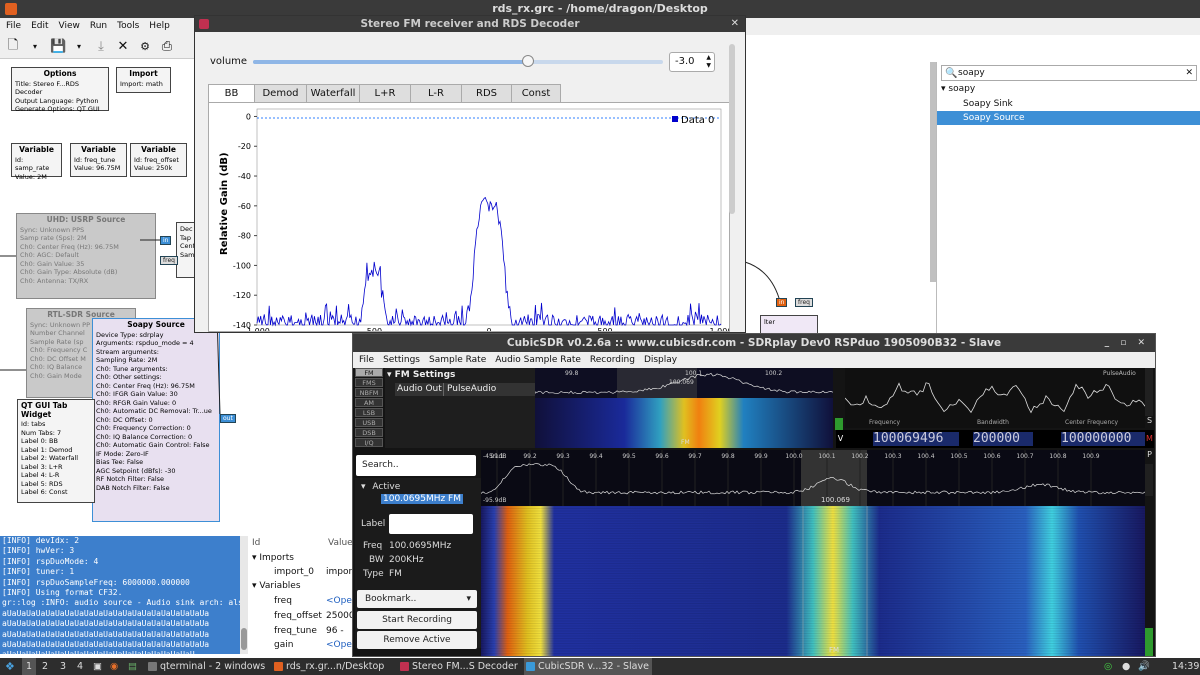 The width and height of the screenshot is (1200, 675). I want to click on start-menu-icon: ❖, so click(10, 666).